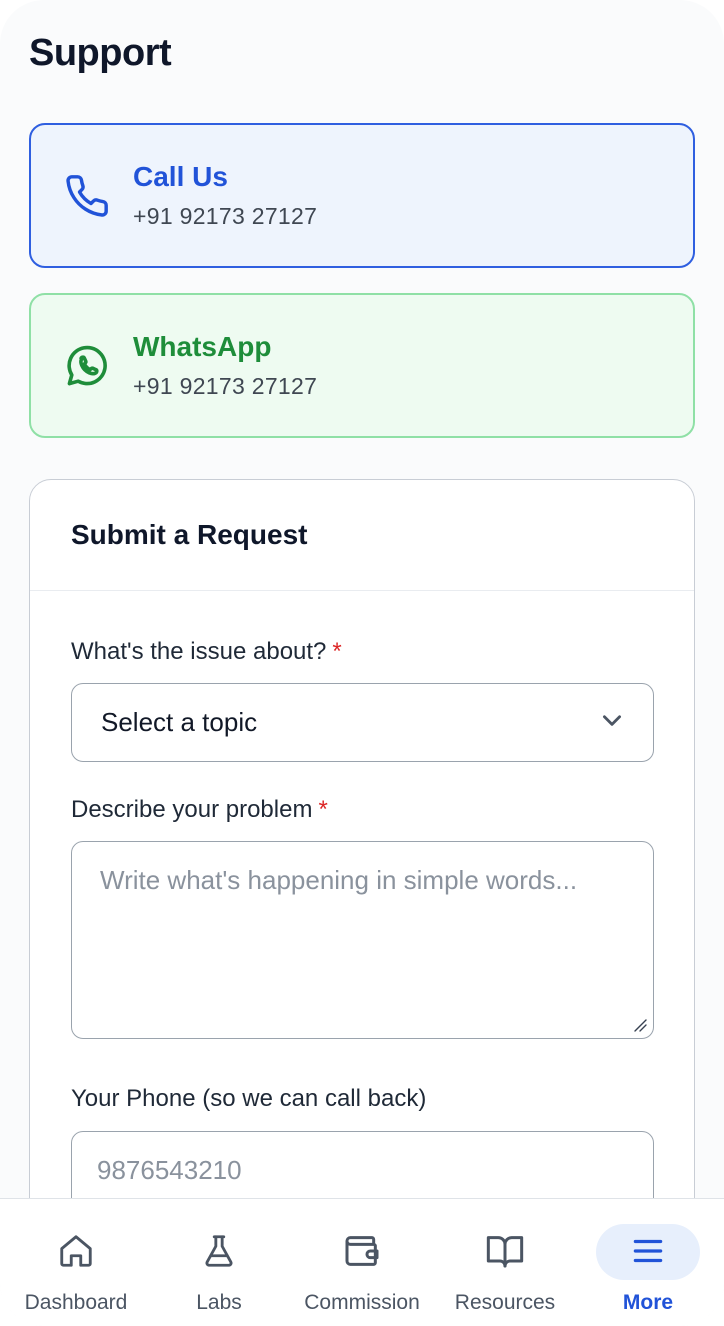 This screenshot has height=1326, width=724. I want to click on topic-select: Select a topic, so click(362, 722).